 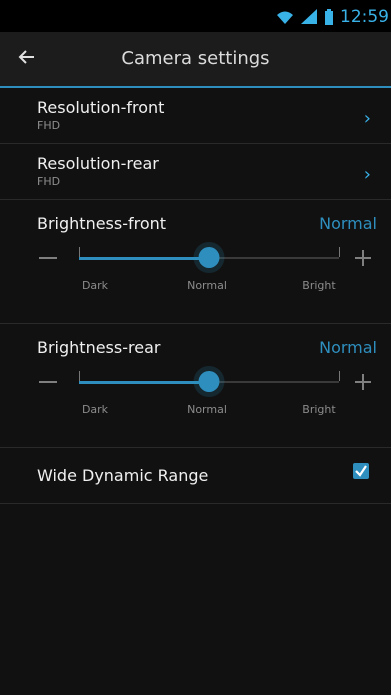 I want to click on brightness-rear-scale-labels: Dark Normal Bright, so click(x=207, y=412).